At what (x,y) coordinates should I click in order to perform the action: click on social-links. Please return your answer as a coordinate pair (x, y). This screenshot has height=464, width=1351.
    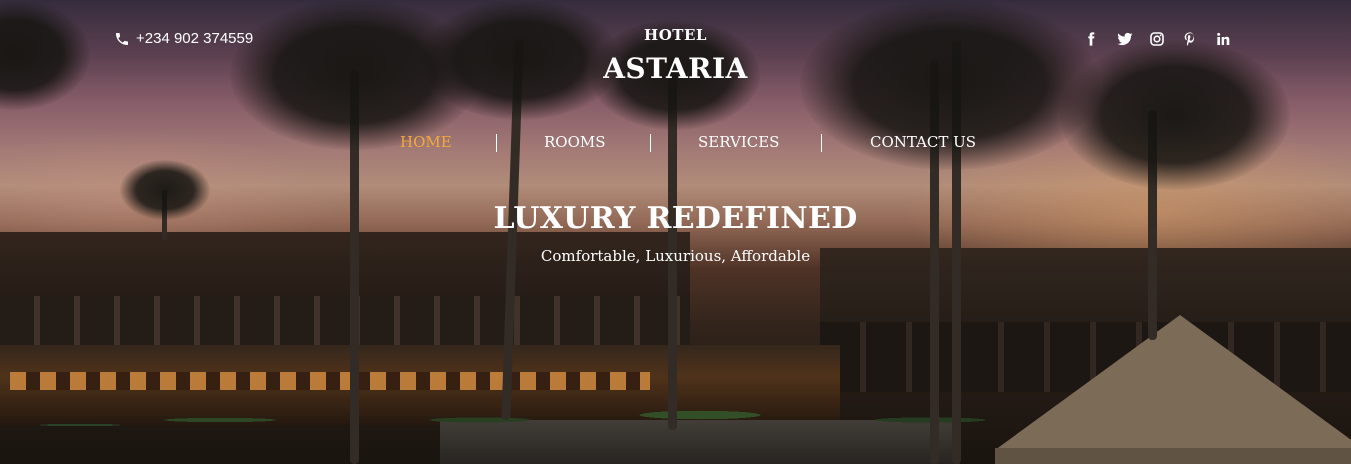
    Looking at the image, I should click on (1157, 39).